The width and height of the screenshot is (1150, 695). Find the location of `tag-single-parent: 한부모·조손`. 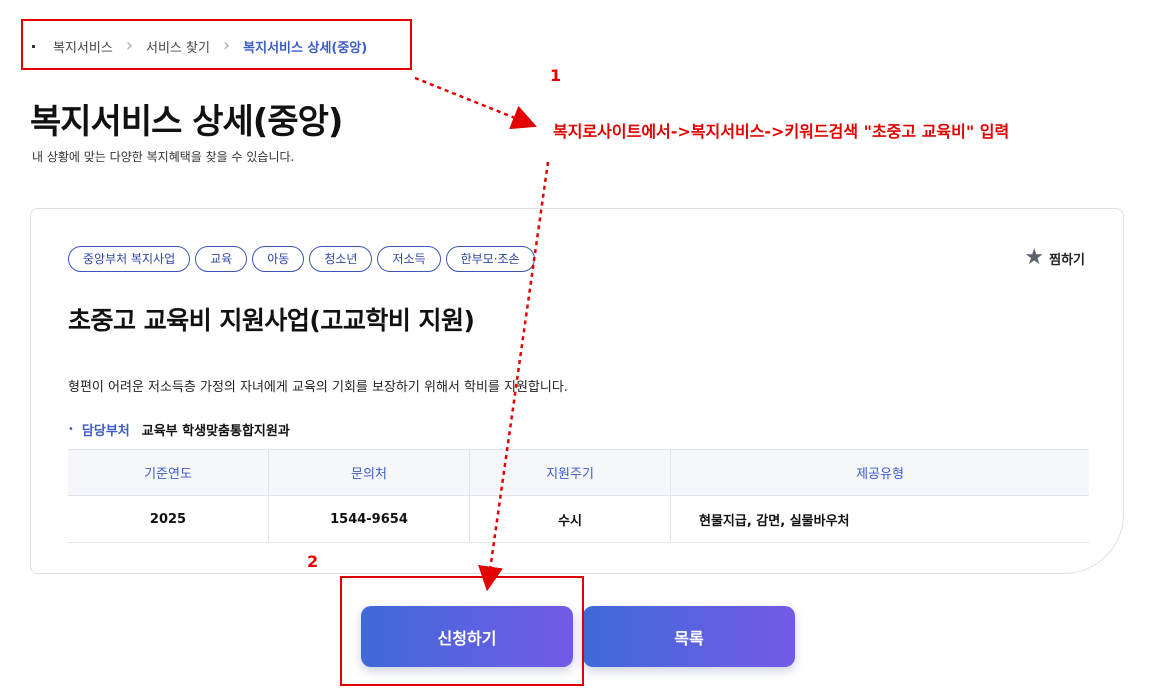

tag-single-parent: 한부모·조손 is located at coordinates (490, 259).